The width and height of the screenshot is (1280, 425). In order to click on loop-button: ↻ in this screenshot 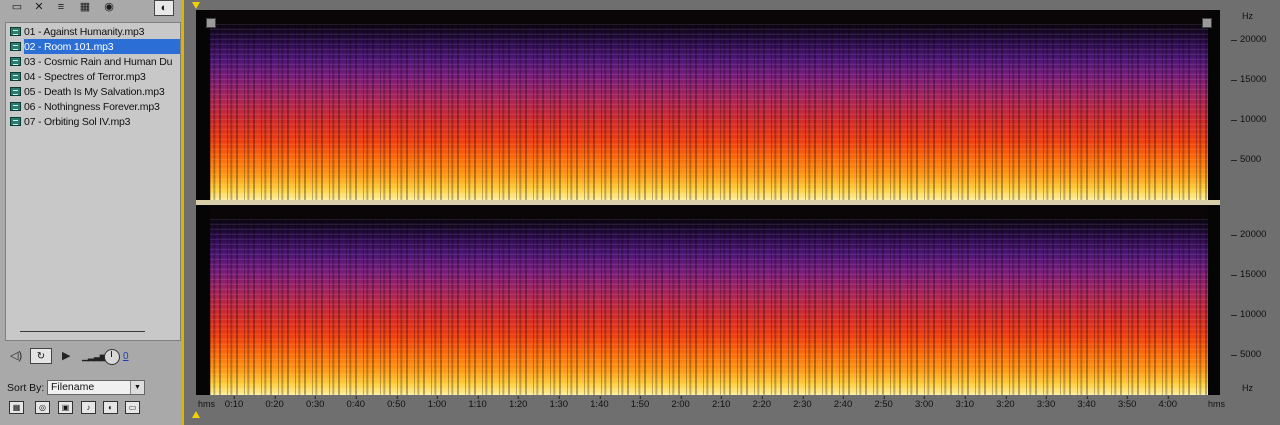, I will do `click(41, 356)`.